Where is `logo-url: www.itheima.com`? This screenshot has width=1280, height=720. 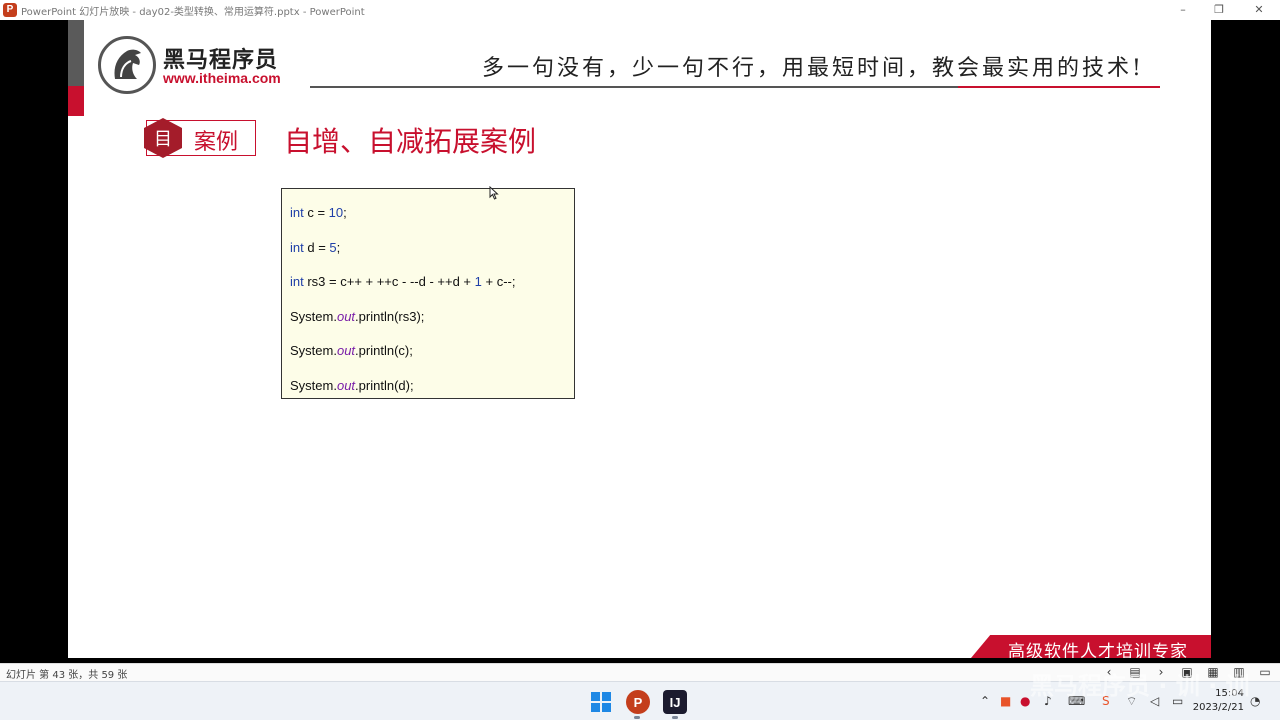 logo-url: www.itheima.com is located at coordinates (222, 78).